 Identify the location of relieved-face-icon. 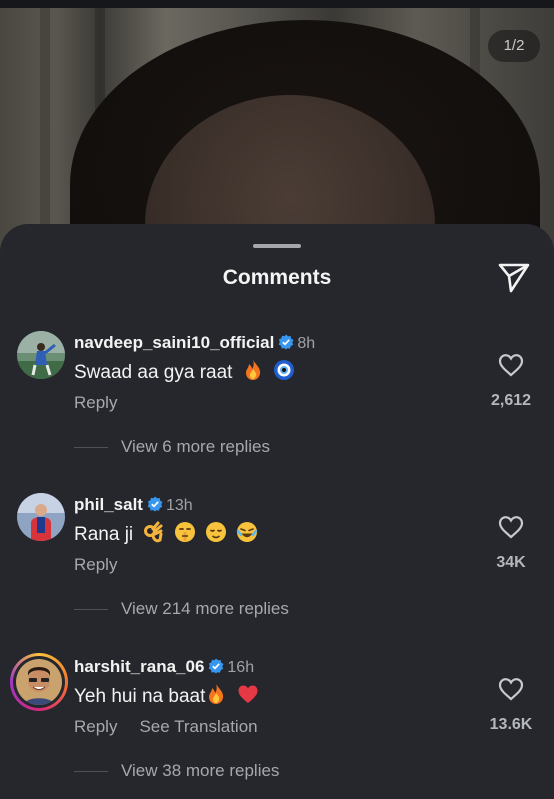
(216, 536).